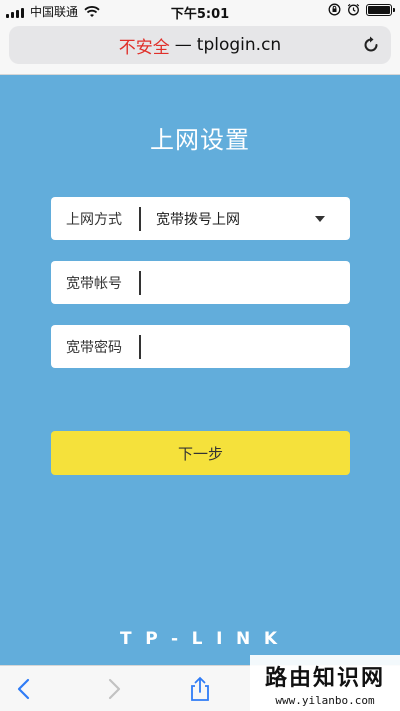 This screenshot has height=711, width=400. Describe the element at coordinates (94, 347) in the screenshot. I see `password-label: 宽带密码` at that location.